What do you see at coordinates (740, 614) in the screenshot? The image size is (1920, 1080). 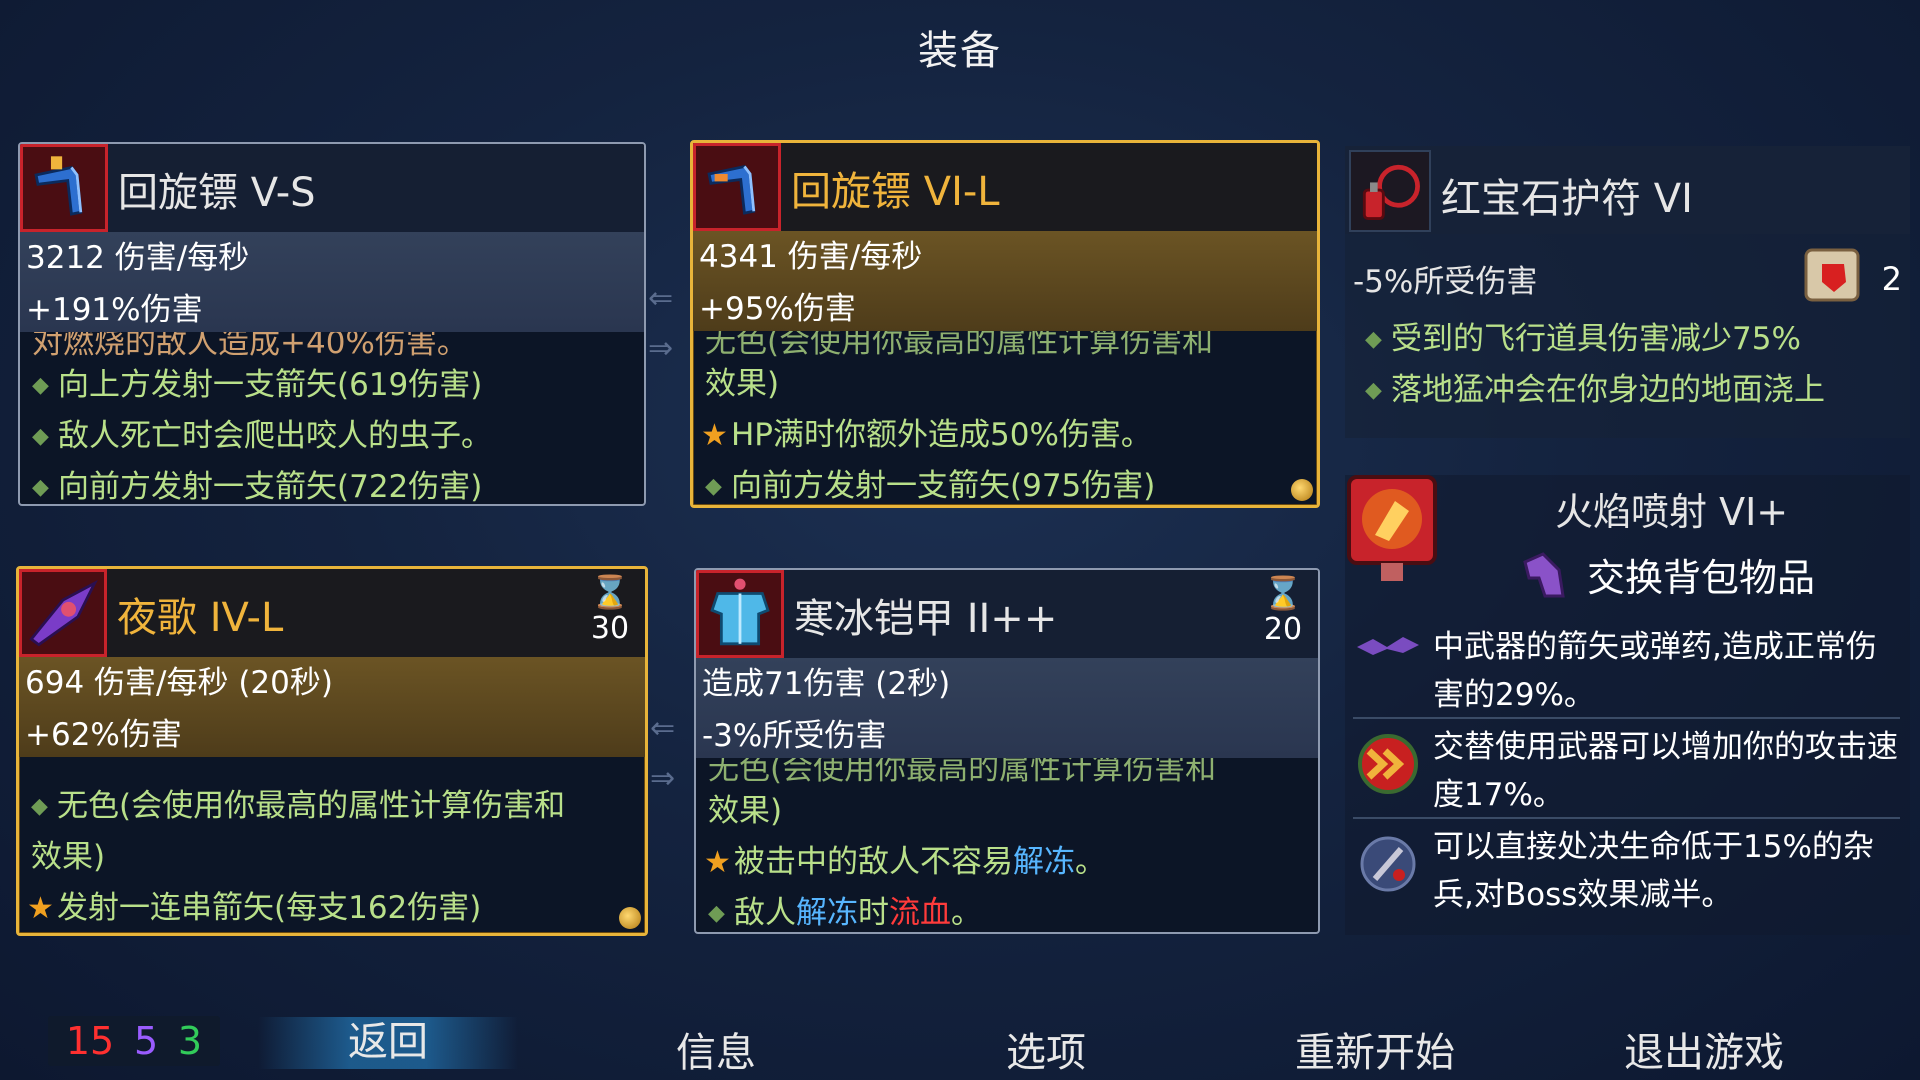 I see `ice-armor-icon` at bounding box center [740, 614].